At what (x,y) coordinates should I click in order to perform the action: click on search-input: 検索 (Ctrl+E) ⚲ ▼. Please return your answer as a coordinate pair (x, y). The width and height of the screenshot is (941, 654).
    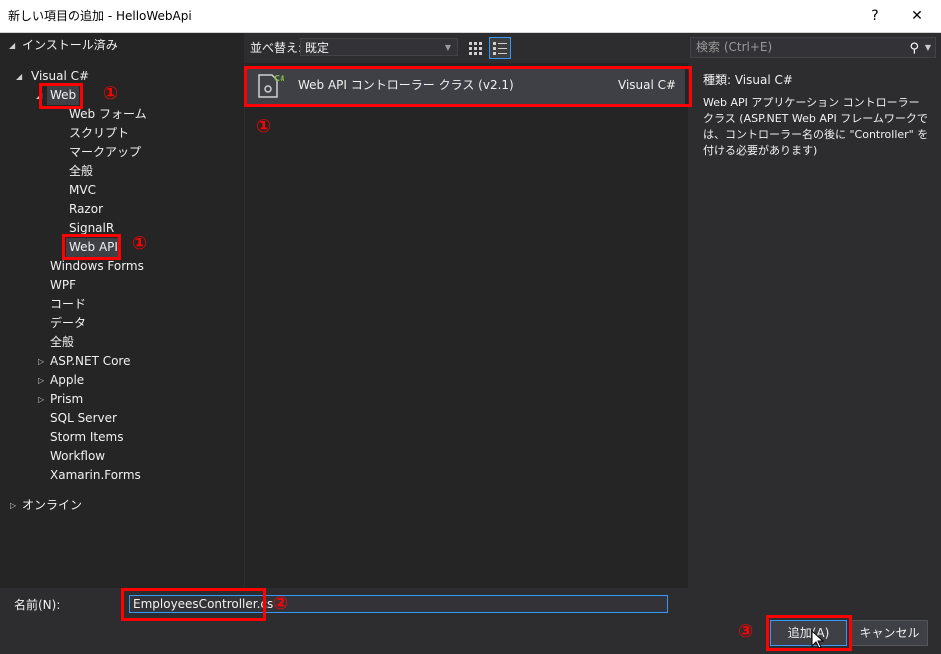
    Looking at the image, I should click on (813, 47).